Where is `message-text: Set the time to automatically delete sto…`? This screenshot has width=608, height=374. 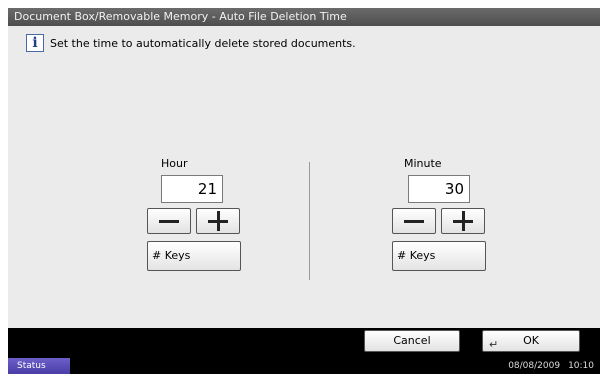 message-text: Set the time to automatically delete sto… is located at coordinates (203, 43).